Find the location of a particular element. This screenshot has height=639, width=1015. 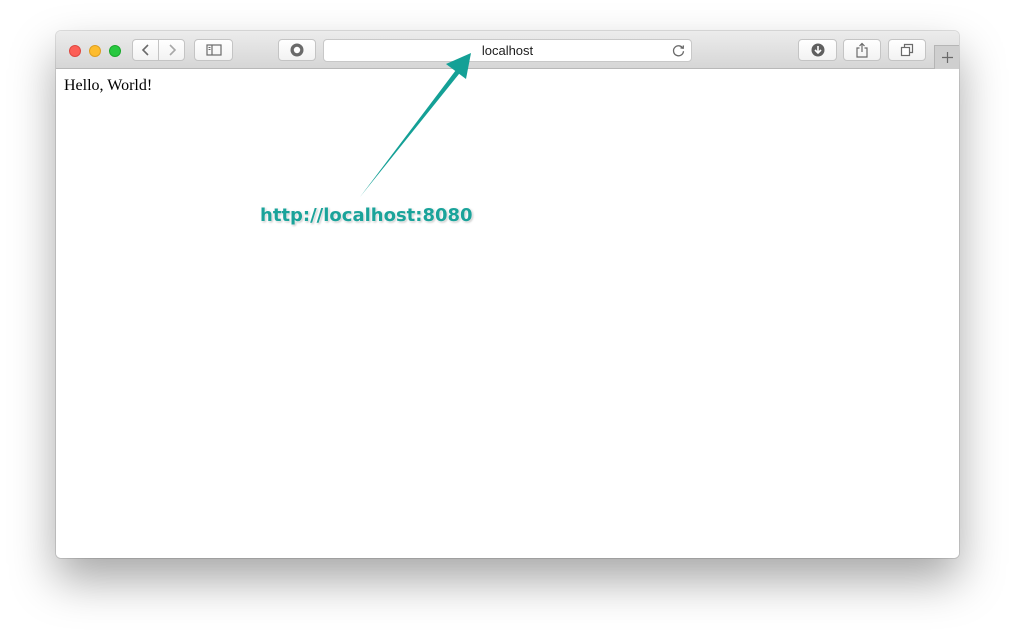

sidebar-icon is located at coordinates (213, 50).